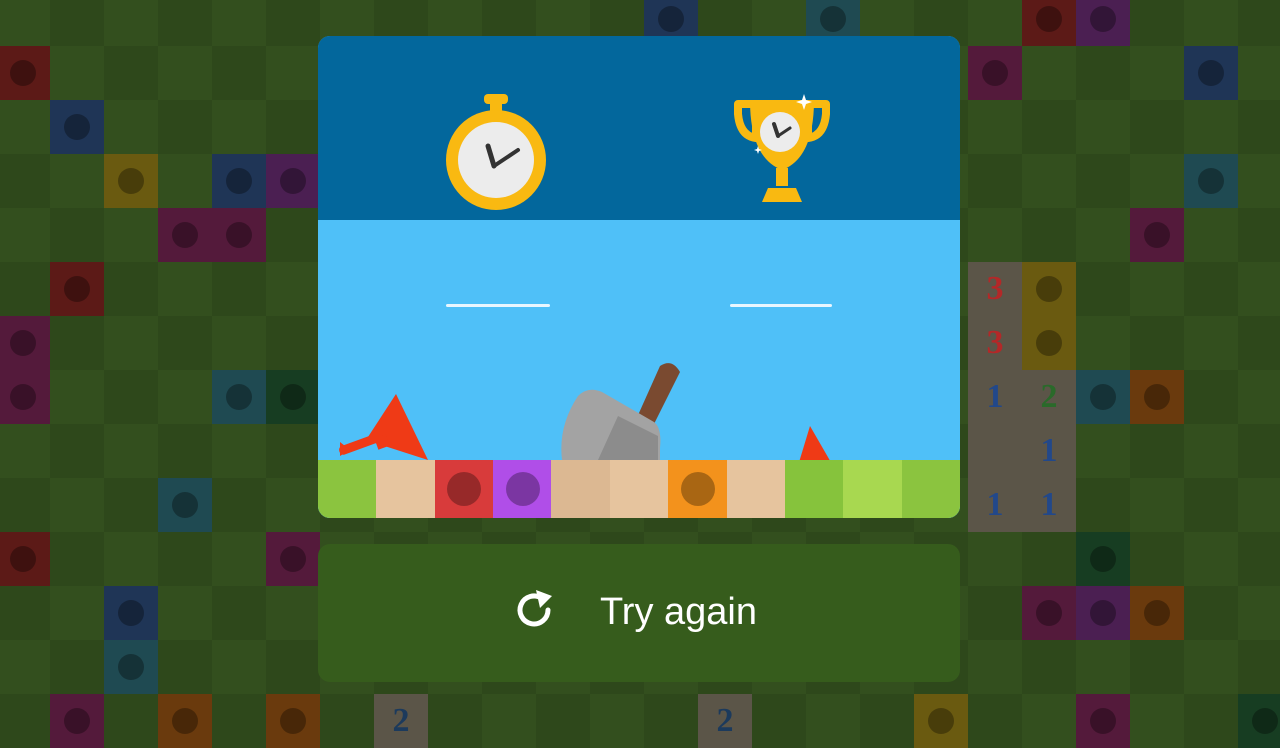  Describe the element at coordinates (782, 148) in the screenshot. I see `trophy-icon` at that location.